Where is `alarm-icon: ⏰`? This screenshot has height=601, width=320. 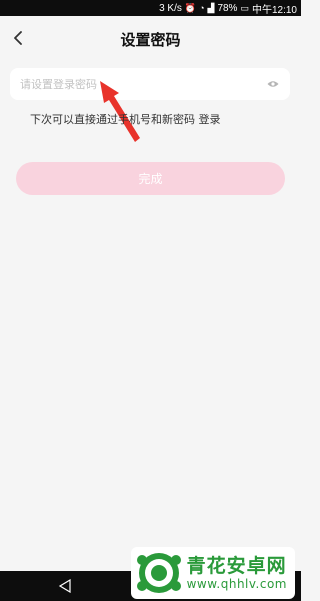
alarm-icon: ⏰ is located at coordinates (190, 7).